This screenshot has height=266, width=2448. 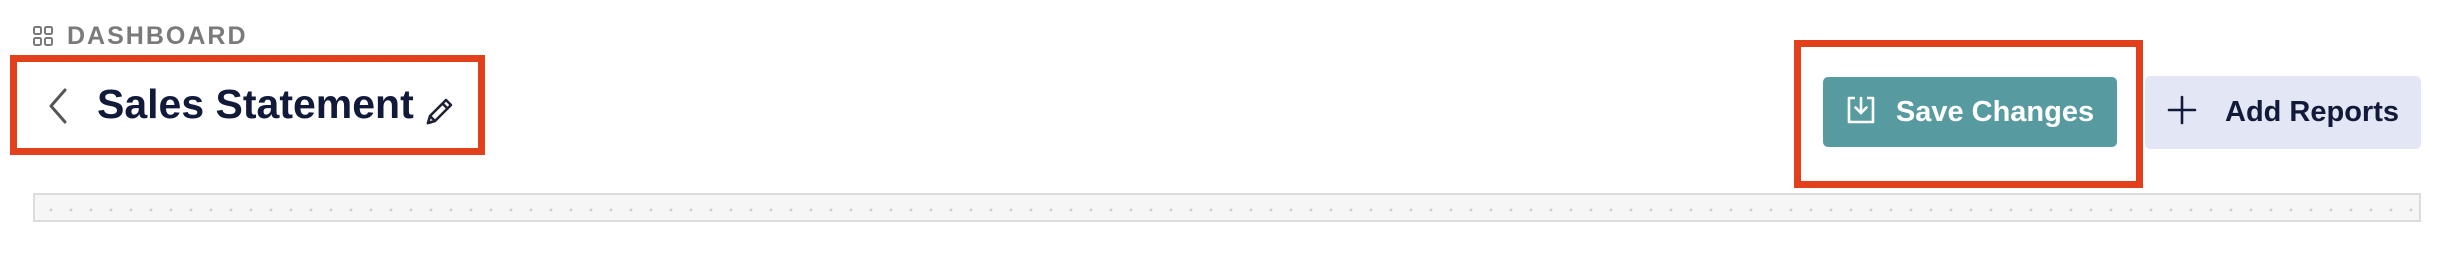 I want to click on dashboard-drop-zone, so click(x=1227, y=207).